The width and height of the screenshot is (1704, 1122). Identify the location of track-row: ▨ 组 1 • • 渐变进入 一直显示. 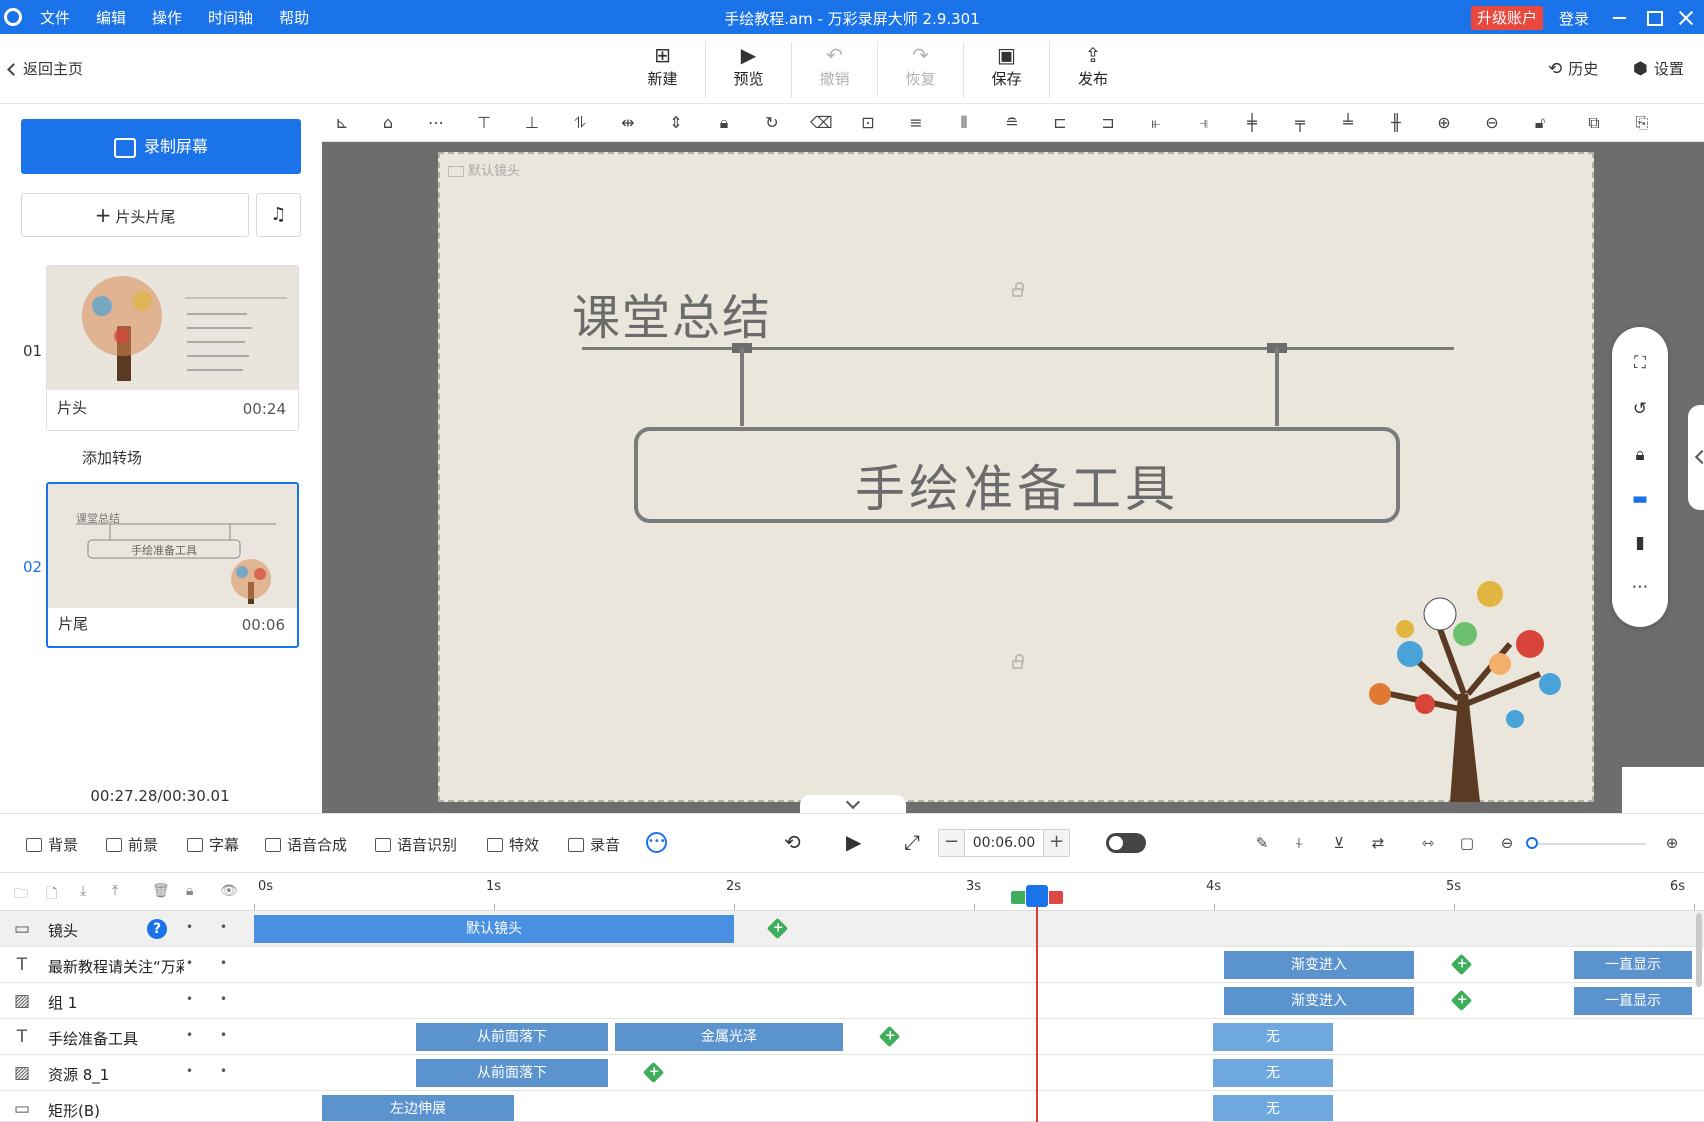
(852, 1001).